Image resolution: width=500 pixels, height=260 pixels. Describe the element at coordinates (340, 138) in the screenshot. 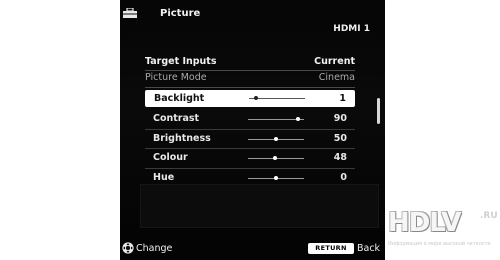

I see `setting-value: 50` at that location.